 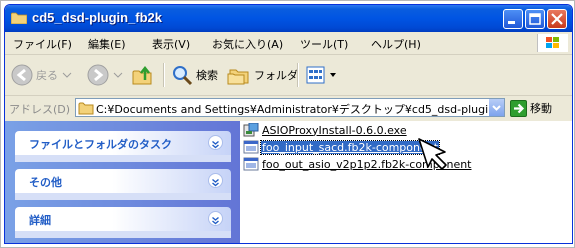 What do you see at coordinates (251, 130) in the screenshot?
I see `installer-icon` at bounding box center [251, 130].